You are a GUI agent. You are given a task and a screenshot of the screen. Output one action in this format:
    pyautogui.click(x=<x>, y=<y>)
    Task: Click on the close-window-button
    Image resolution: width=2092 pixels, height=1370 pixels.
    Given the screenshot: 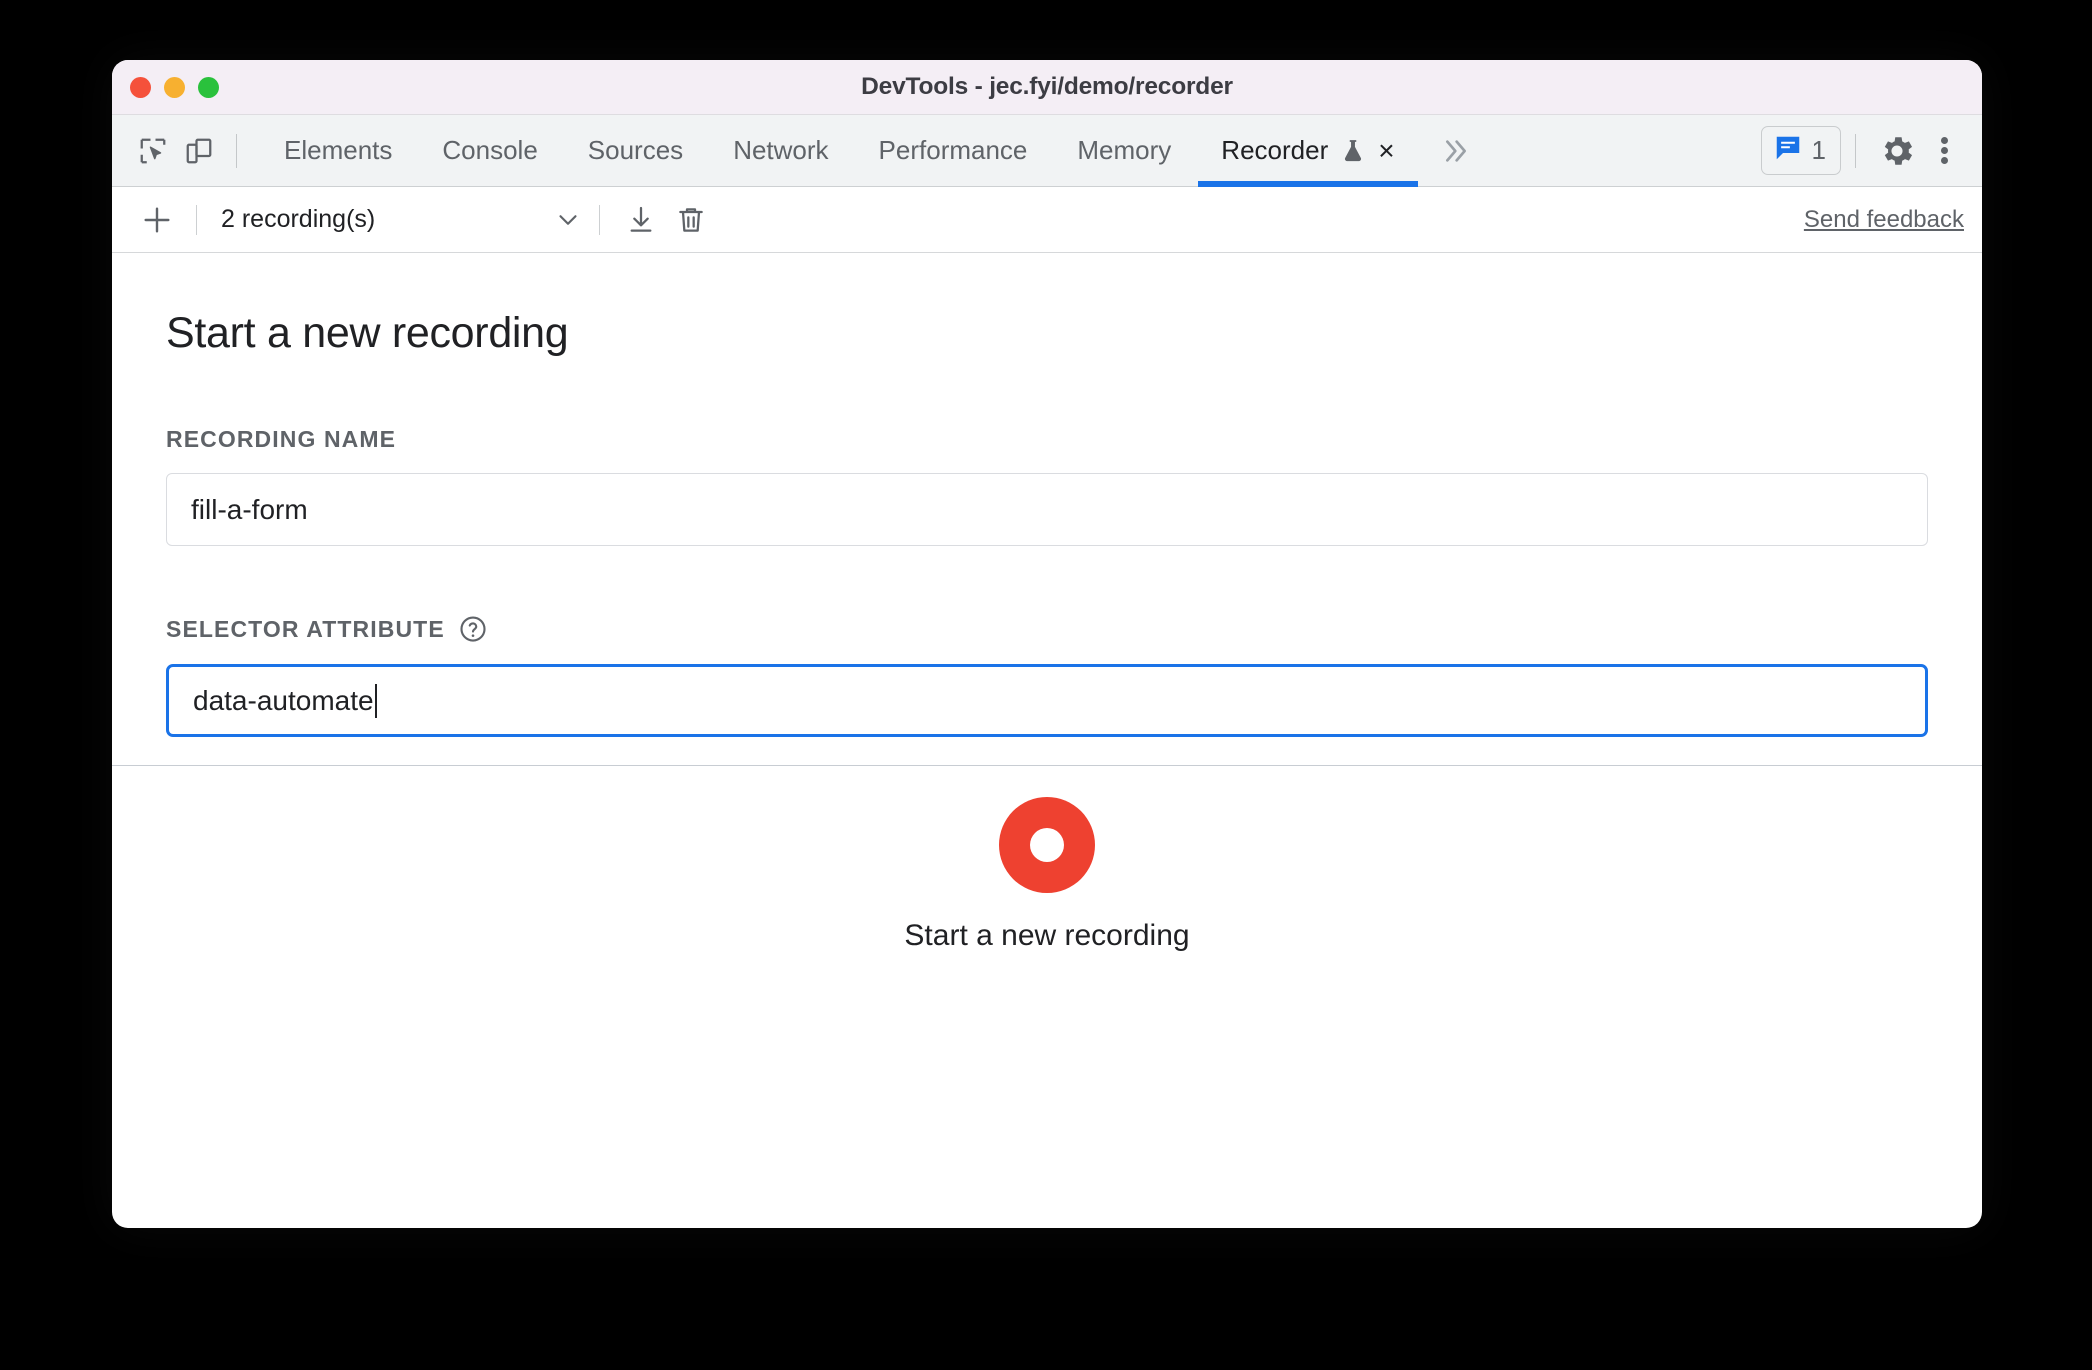 What is the action you would take?
    pyautogui.click(x=140, y=87)
    